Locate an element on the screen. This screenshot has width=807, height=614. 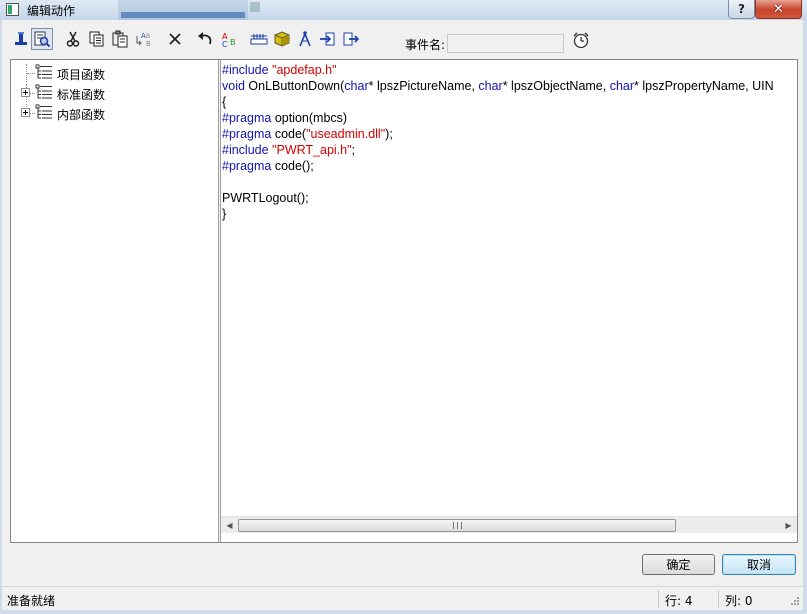
undo-button is located at coordinates (205, 39).